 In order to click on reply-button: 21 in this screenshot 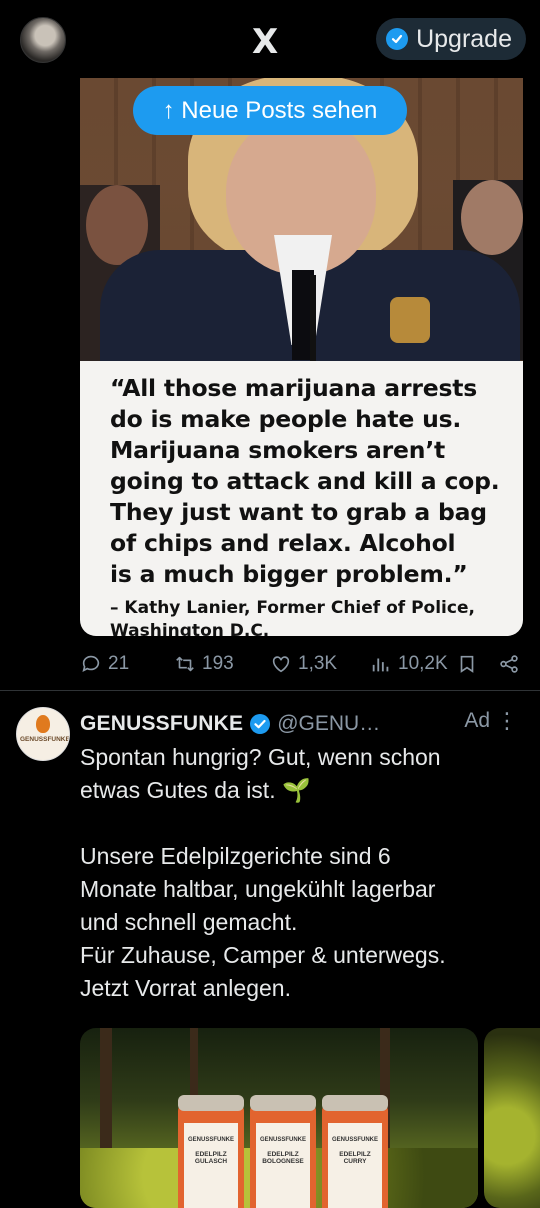, I will do `click(104, 664)`.